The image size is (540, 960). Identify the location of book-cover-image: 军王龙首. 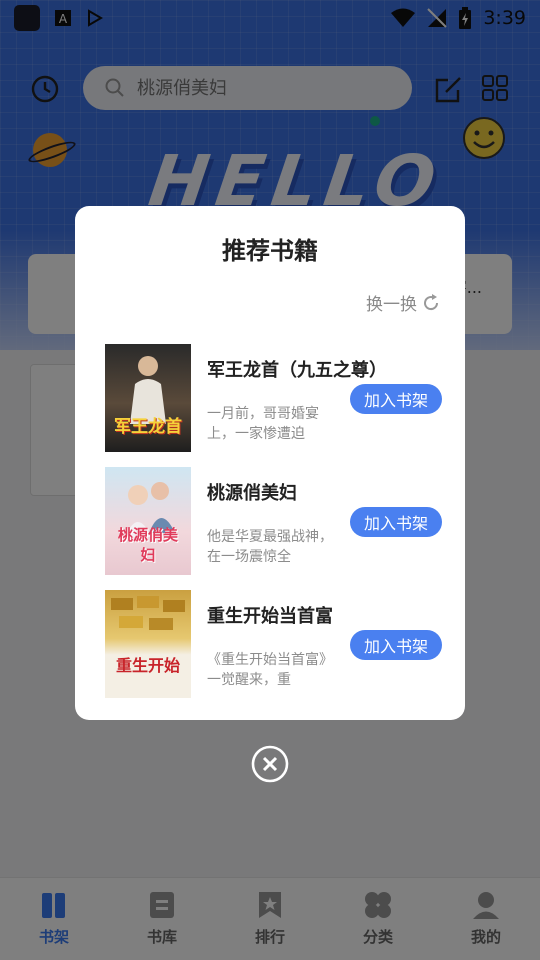
(148, 398).